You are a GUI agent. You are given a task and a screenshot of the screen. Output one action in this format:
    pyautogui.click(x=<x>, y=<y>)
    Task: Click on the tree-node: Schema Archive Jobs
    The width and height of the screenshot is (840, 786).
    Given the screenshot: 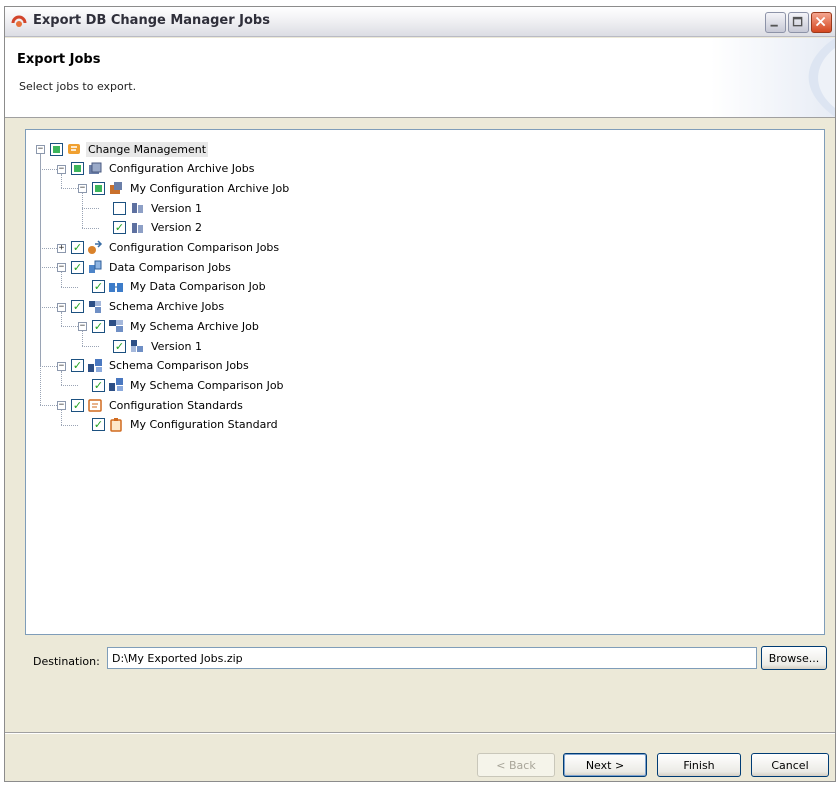 What is the action you would take?
    pyautogui.click(x=148, y=307)
    